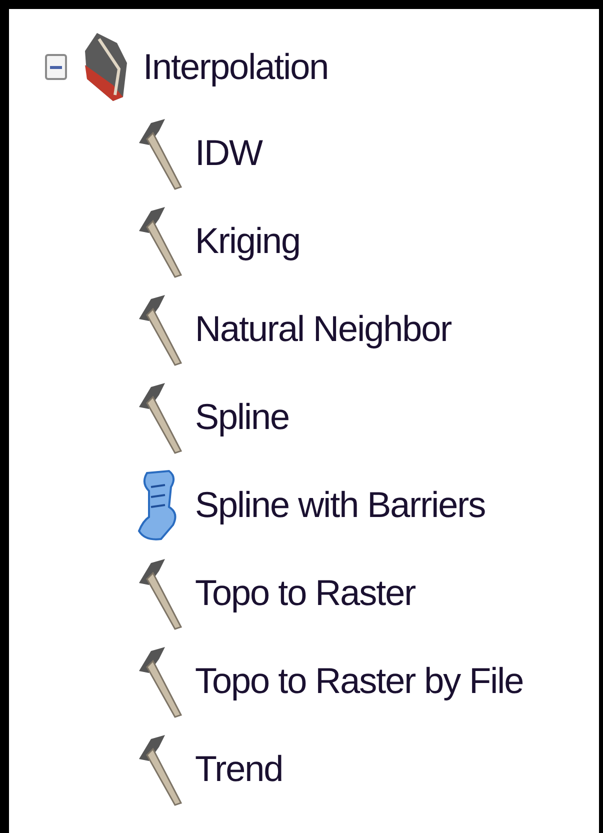  What do you see at coordinates (323, 329) in the screenshot?
I see `tree-item: Natural Neighbor` at bounding box center [323, 329].